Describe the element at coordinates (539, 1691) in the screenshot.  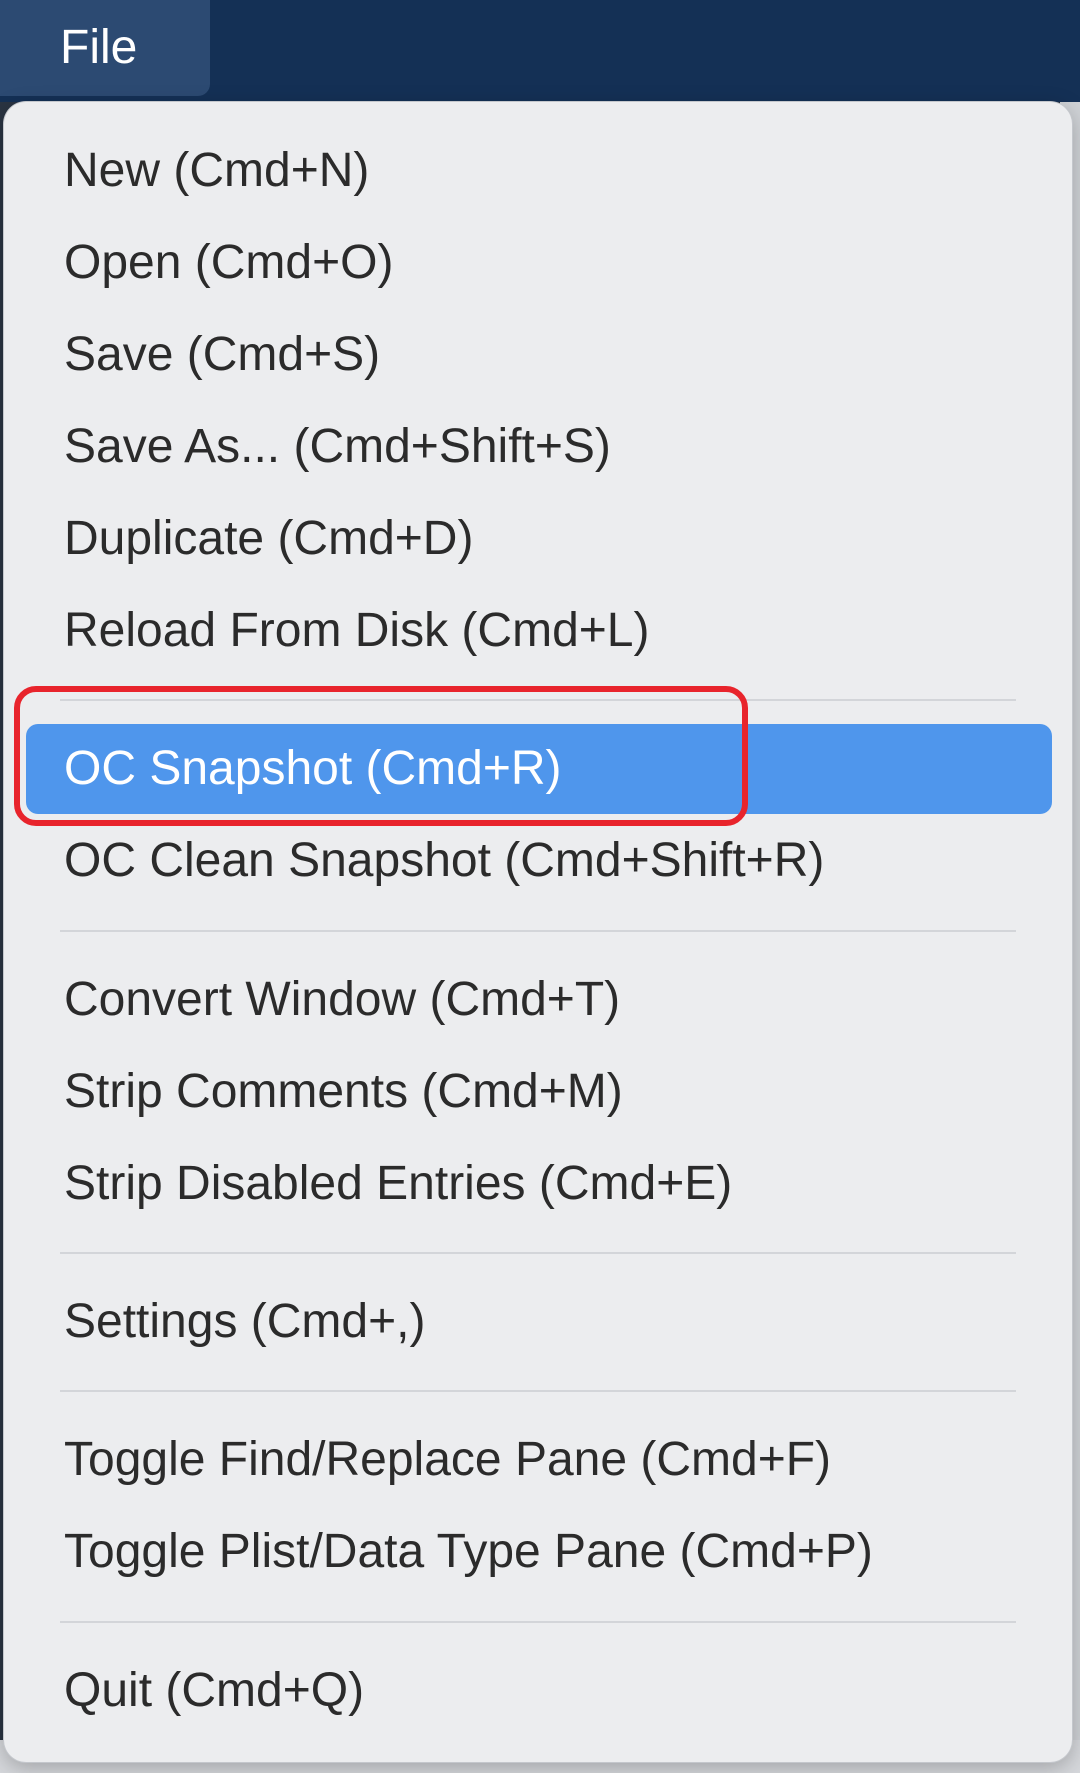
I see `menu-item-quit: Quit (Cmd+Q)` at that location.